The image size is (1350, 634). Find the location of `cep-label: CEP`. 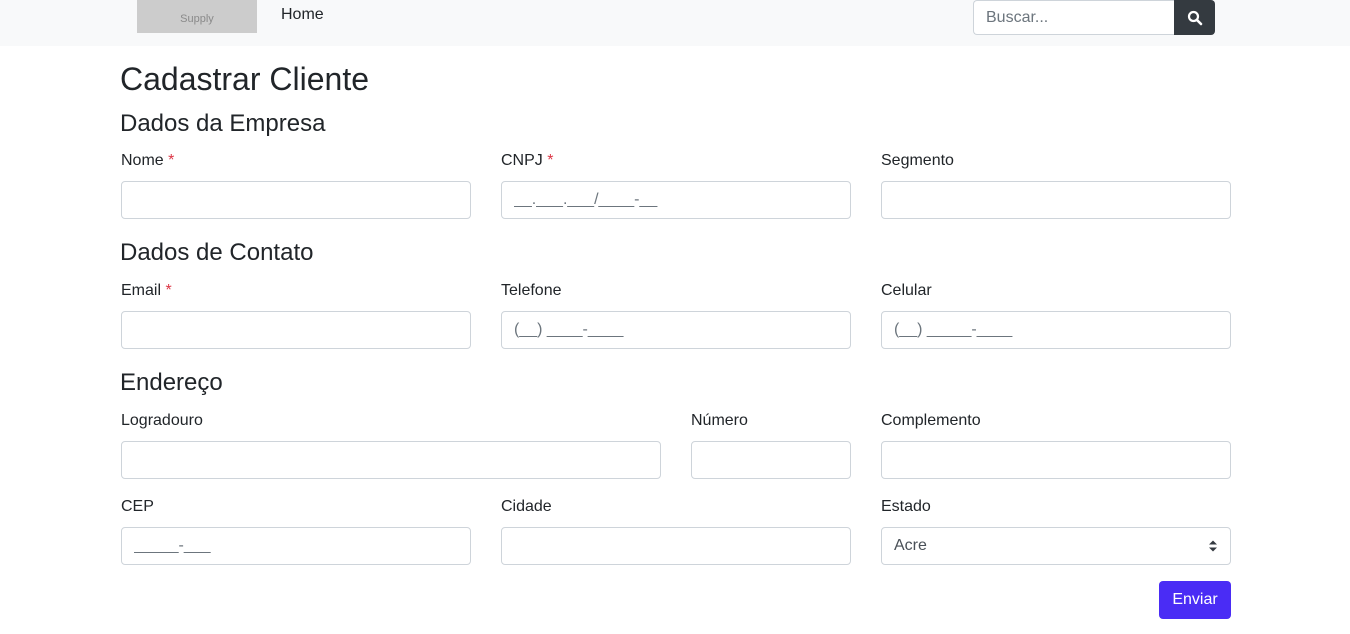

cep-label: CEP is located at coordinates (137, 506).